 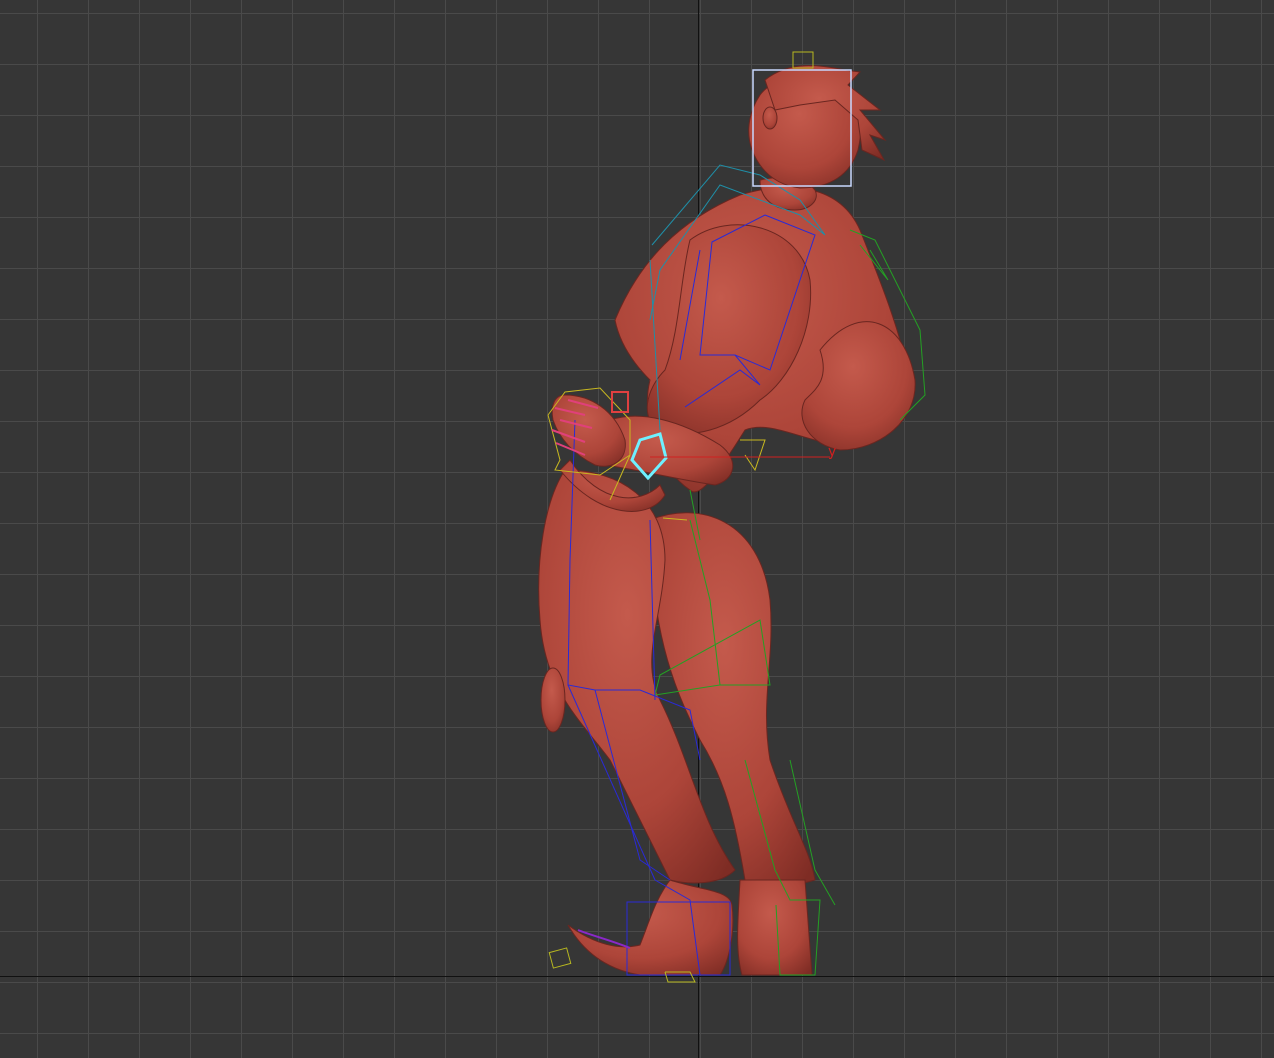 What do you see at coordinates (770, 118) in the screenshot?
I see `ear` at bounding box center [770, 118].